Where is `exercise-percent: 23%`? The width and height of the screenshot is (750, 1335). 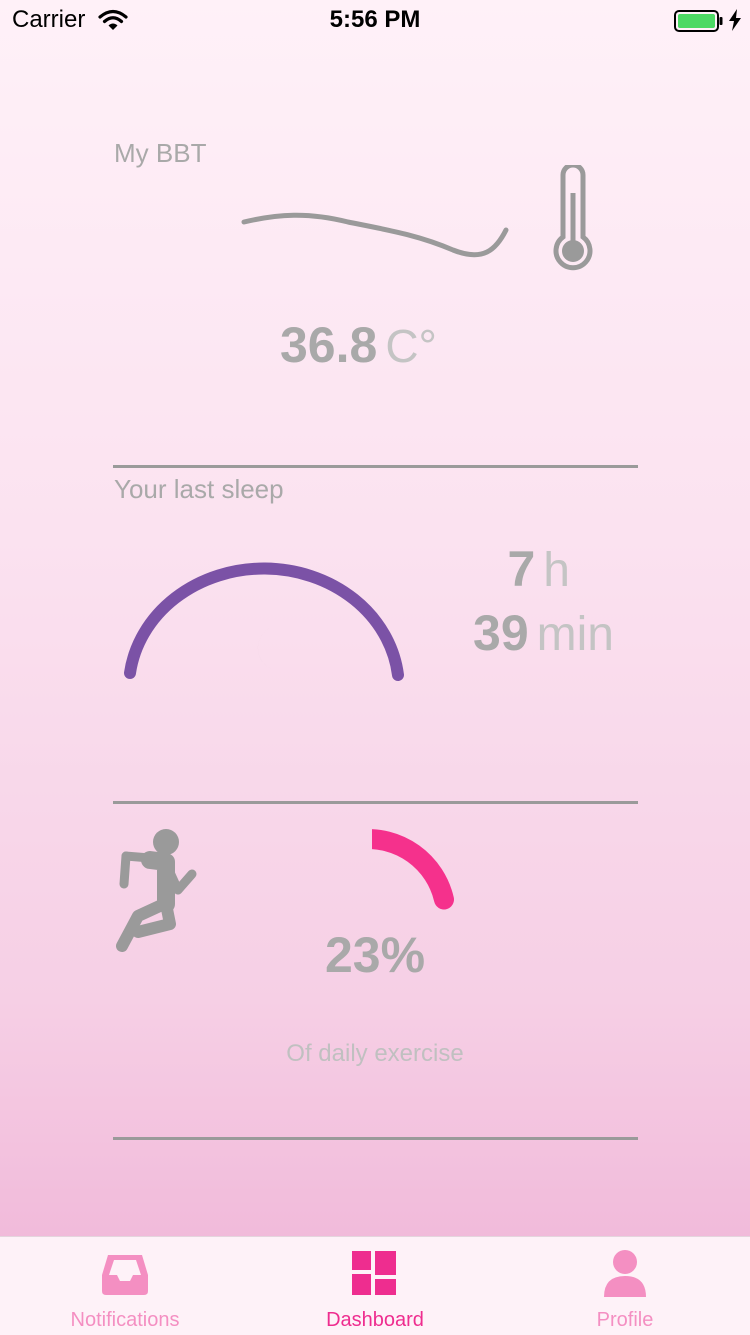 exercise-percent: 23% is located at coordinates (375, 955).